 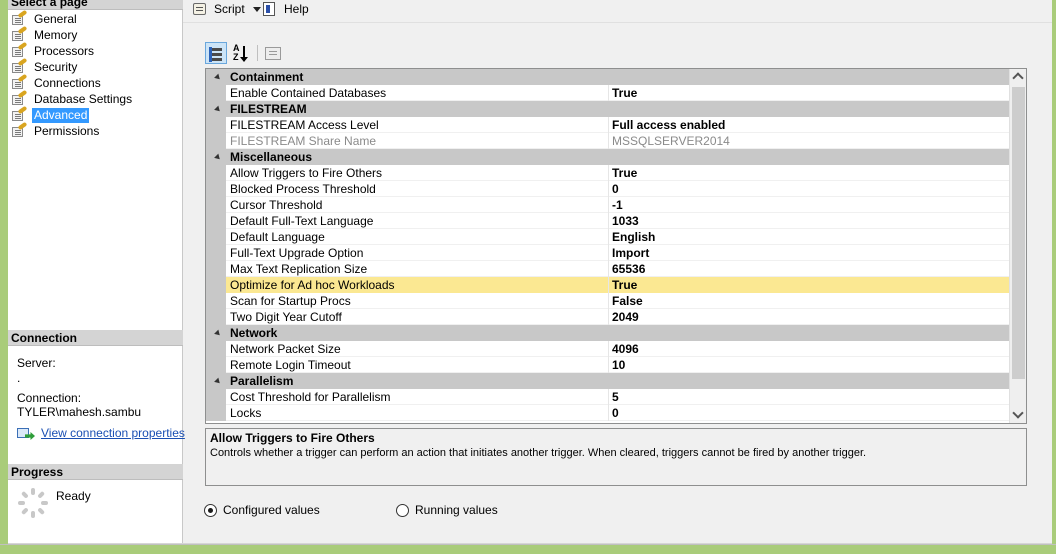 I want to click on window-right-edge, so click(x=1054, y=277).